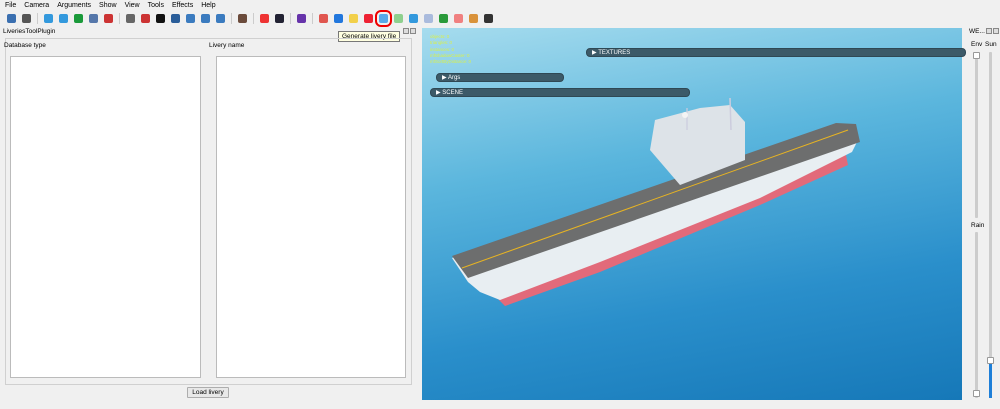 Image resolution: width=1000 pixels, height=409 pixels. Describe the element at coordinates (181, 5) in the screenshot. I see `menu-effects: Effects` at that location.